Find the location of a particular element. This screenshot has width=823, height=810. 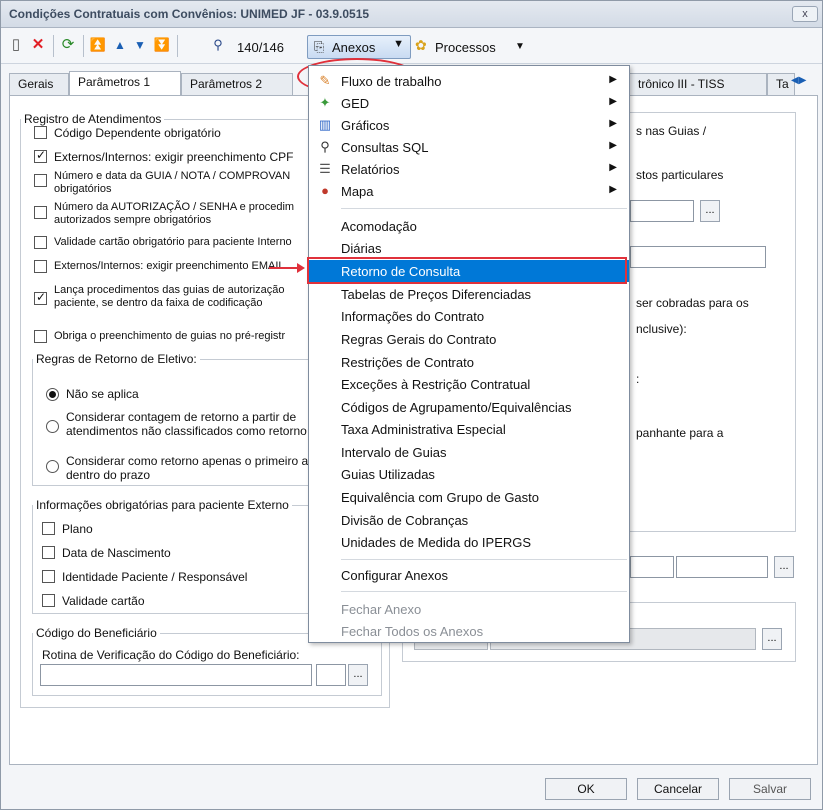

beneficiario-input is located at coordinates (176, 675).